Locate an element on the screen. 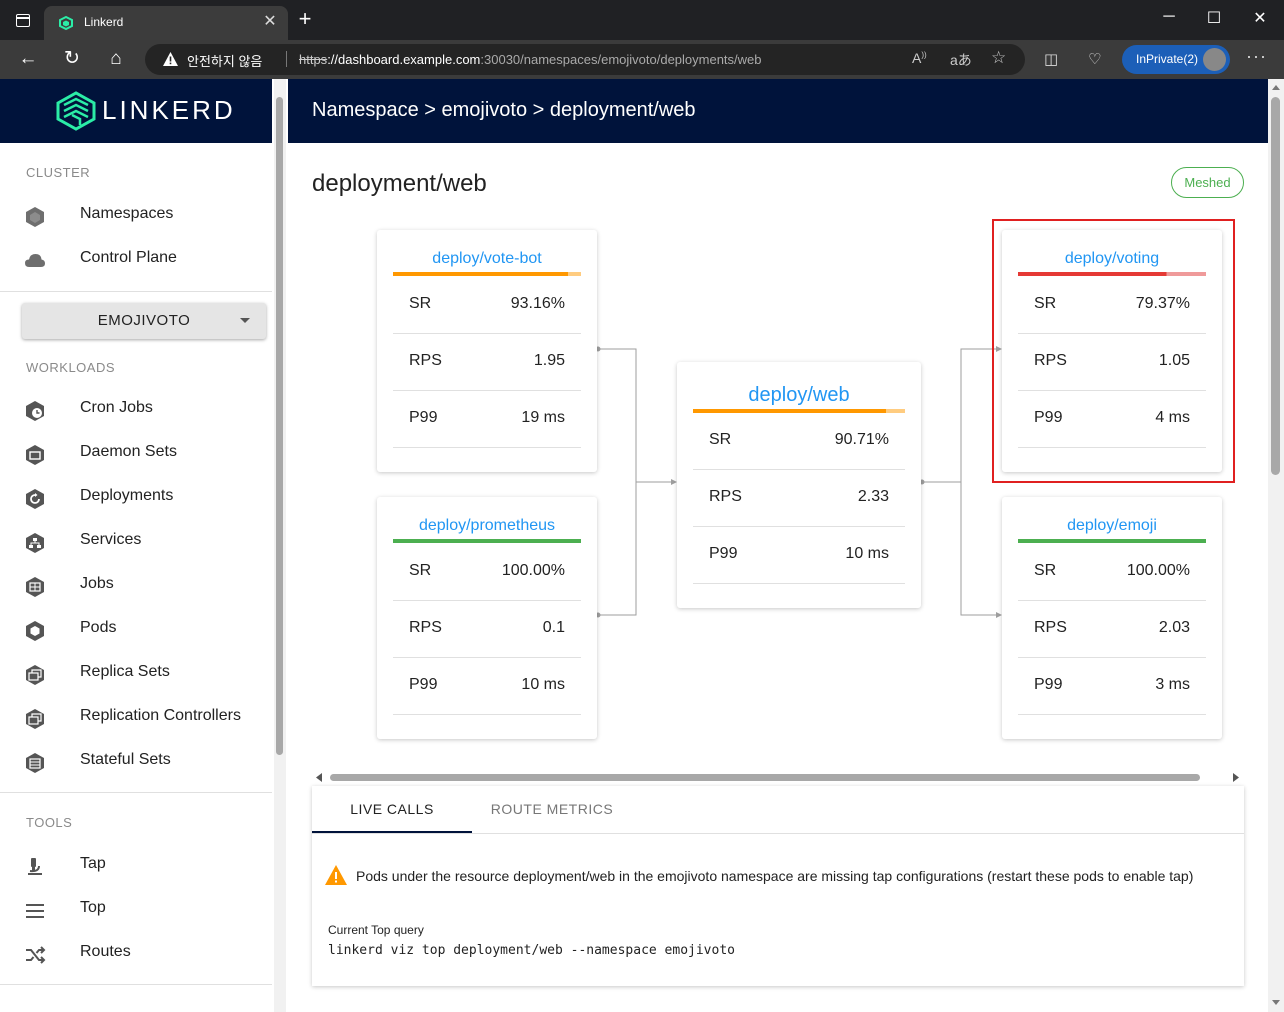 Image resolution: width=1284 pixels, height=1012 pixels. metric-row-p99: P99 3 ms is located at coordinates (1112, 686).